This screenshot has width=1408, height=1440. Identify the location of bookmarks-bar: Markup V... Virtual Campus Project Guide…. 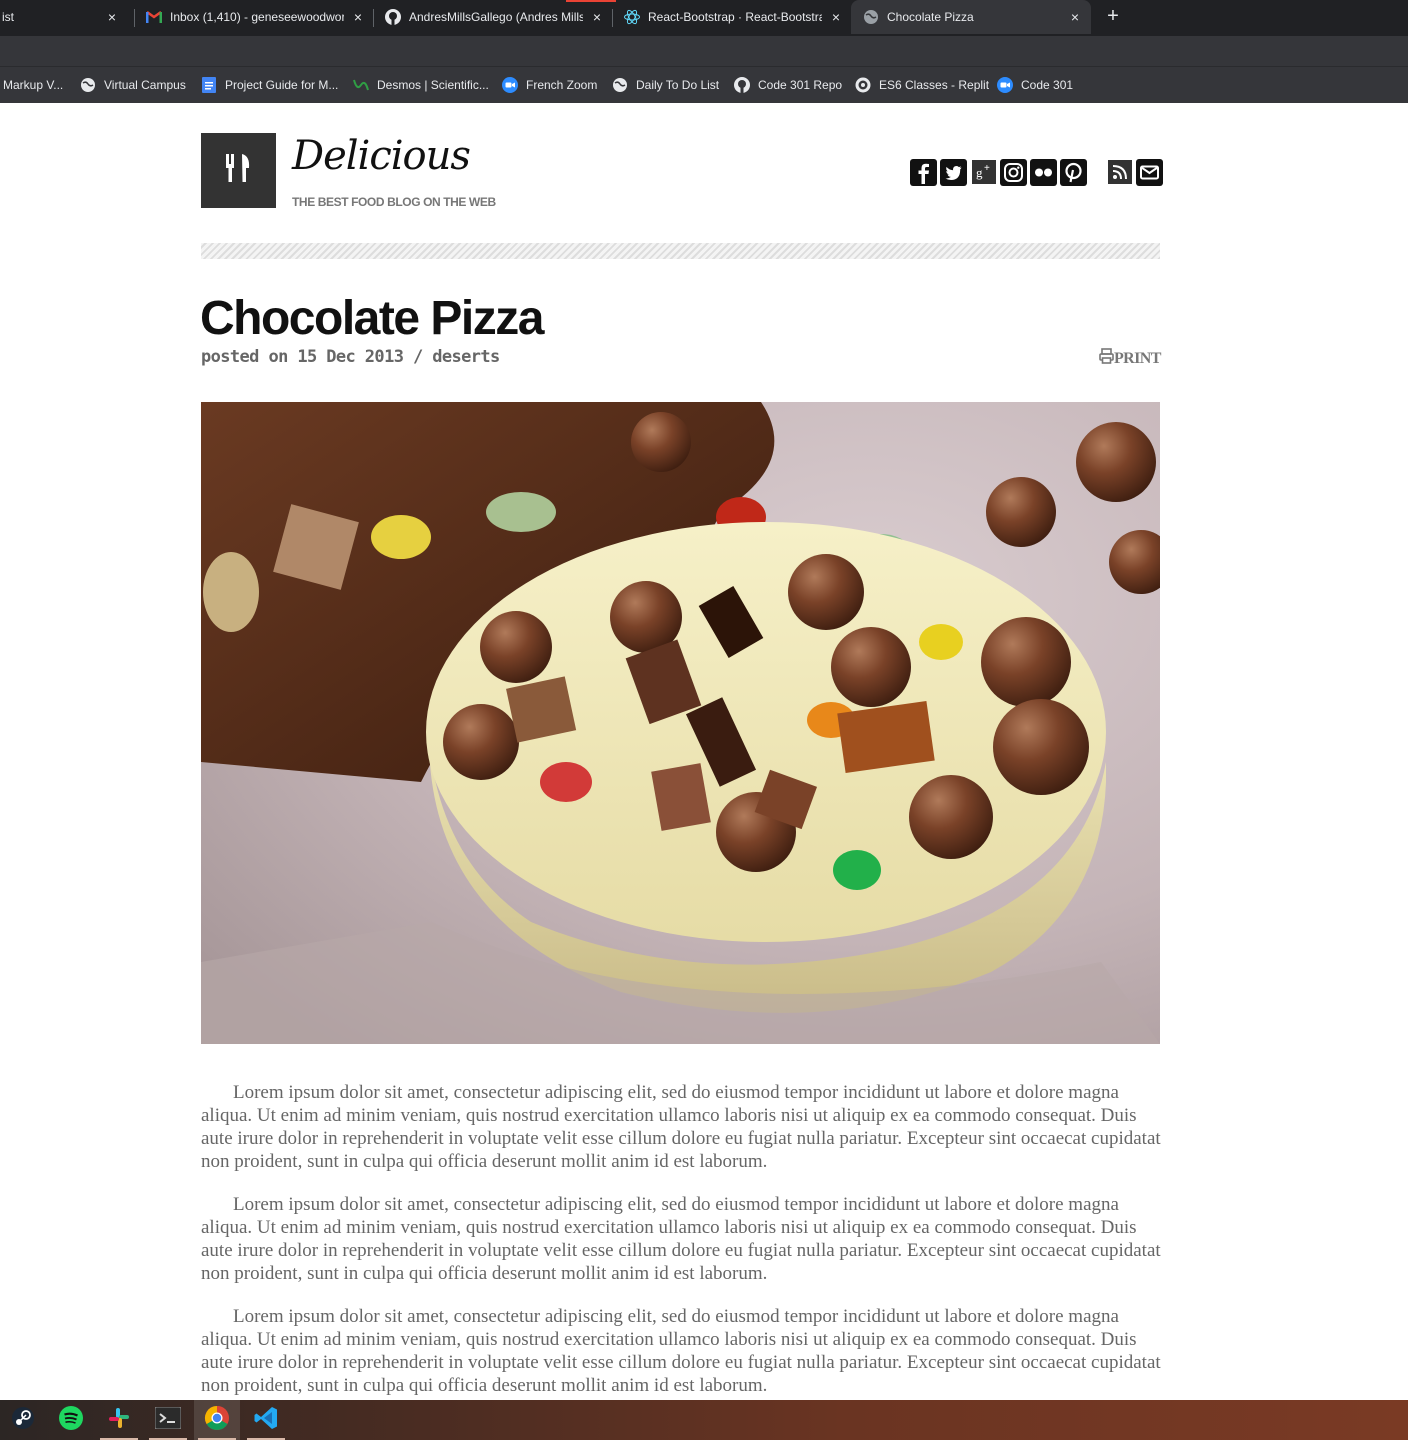
(704, 84).